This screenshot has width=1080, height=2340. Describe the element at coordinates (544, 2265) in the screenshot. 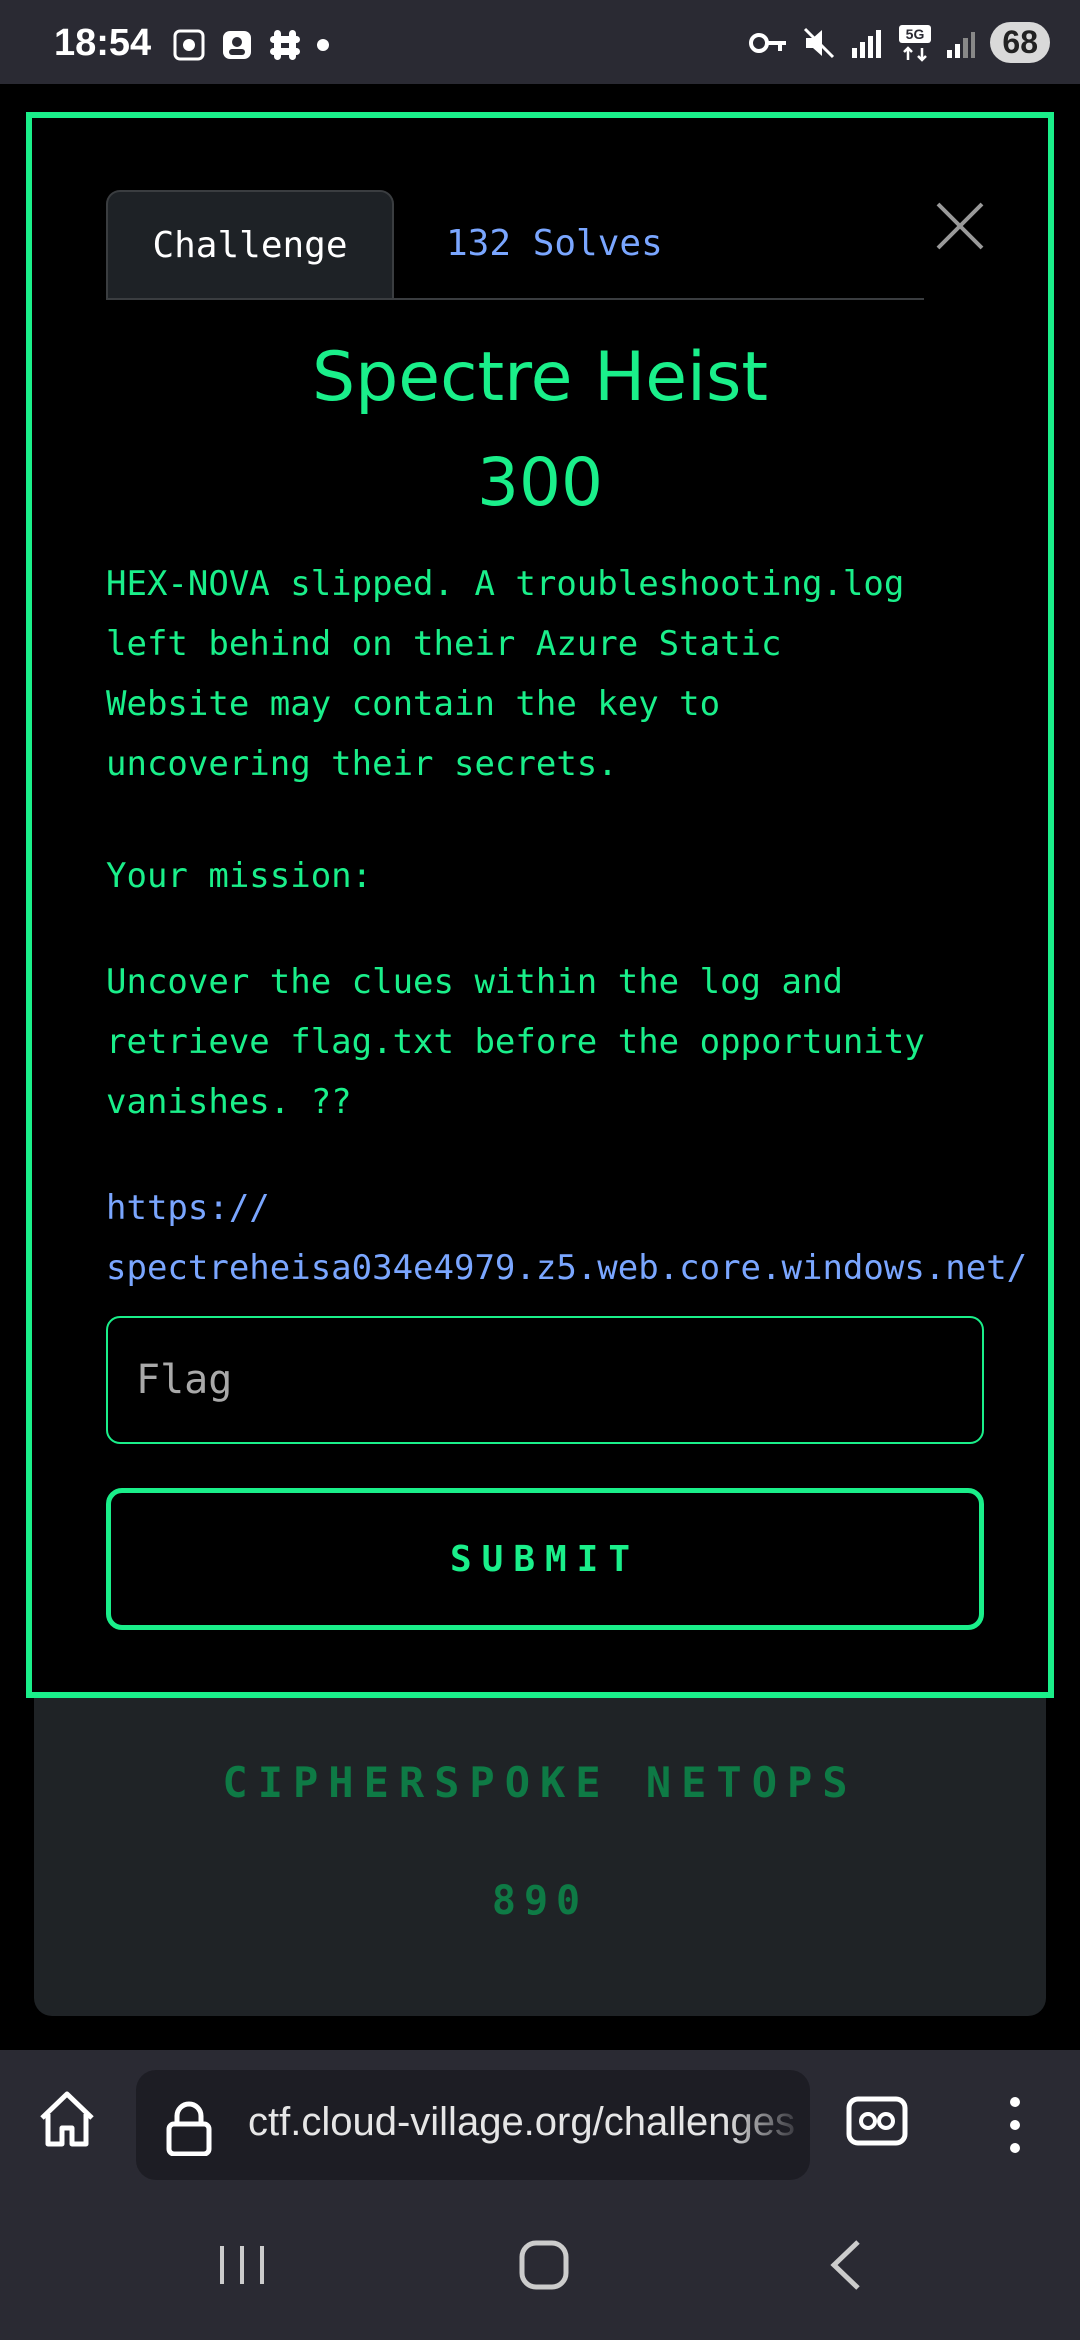

I see `home-nav-icon` at that location.